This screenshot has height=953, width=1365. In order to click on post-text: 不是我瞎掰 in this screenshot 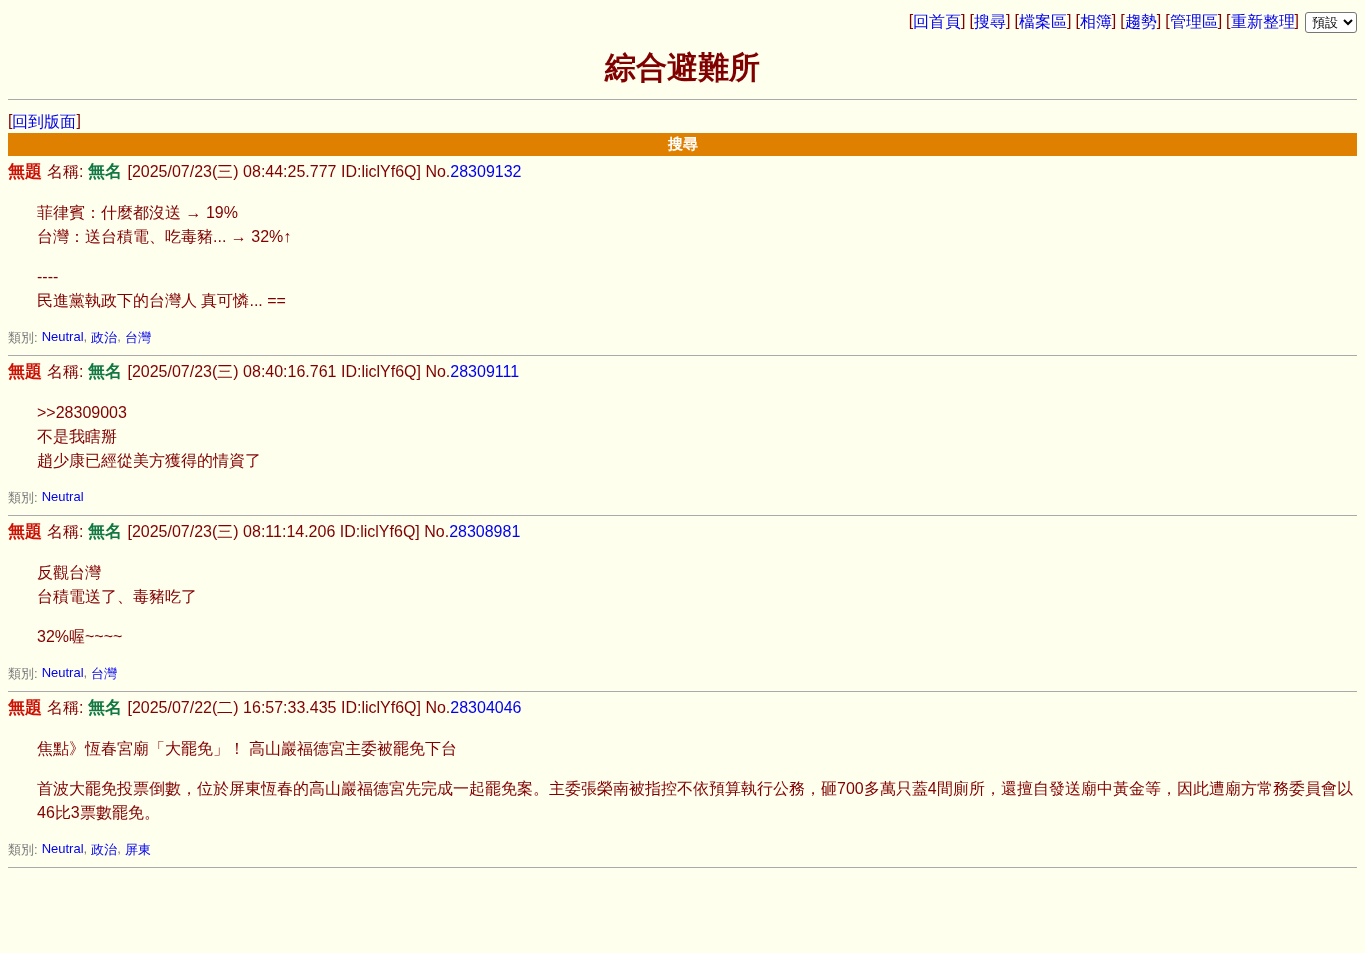, I will do `click(77, 437)`.